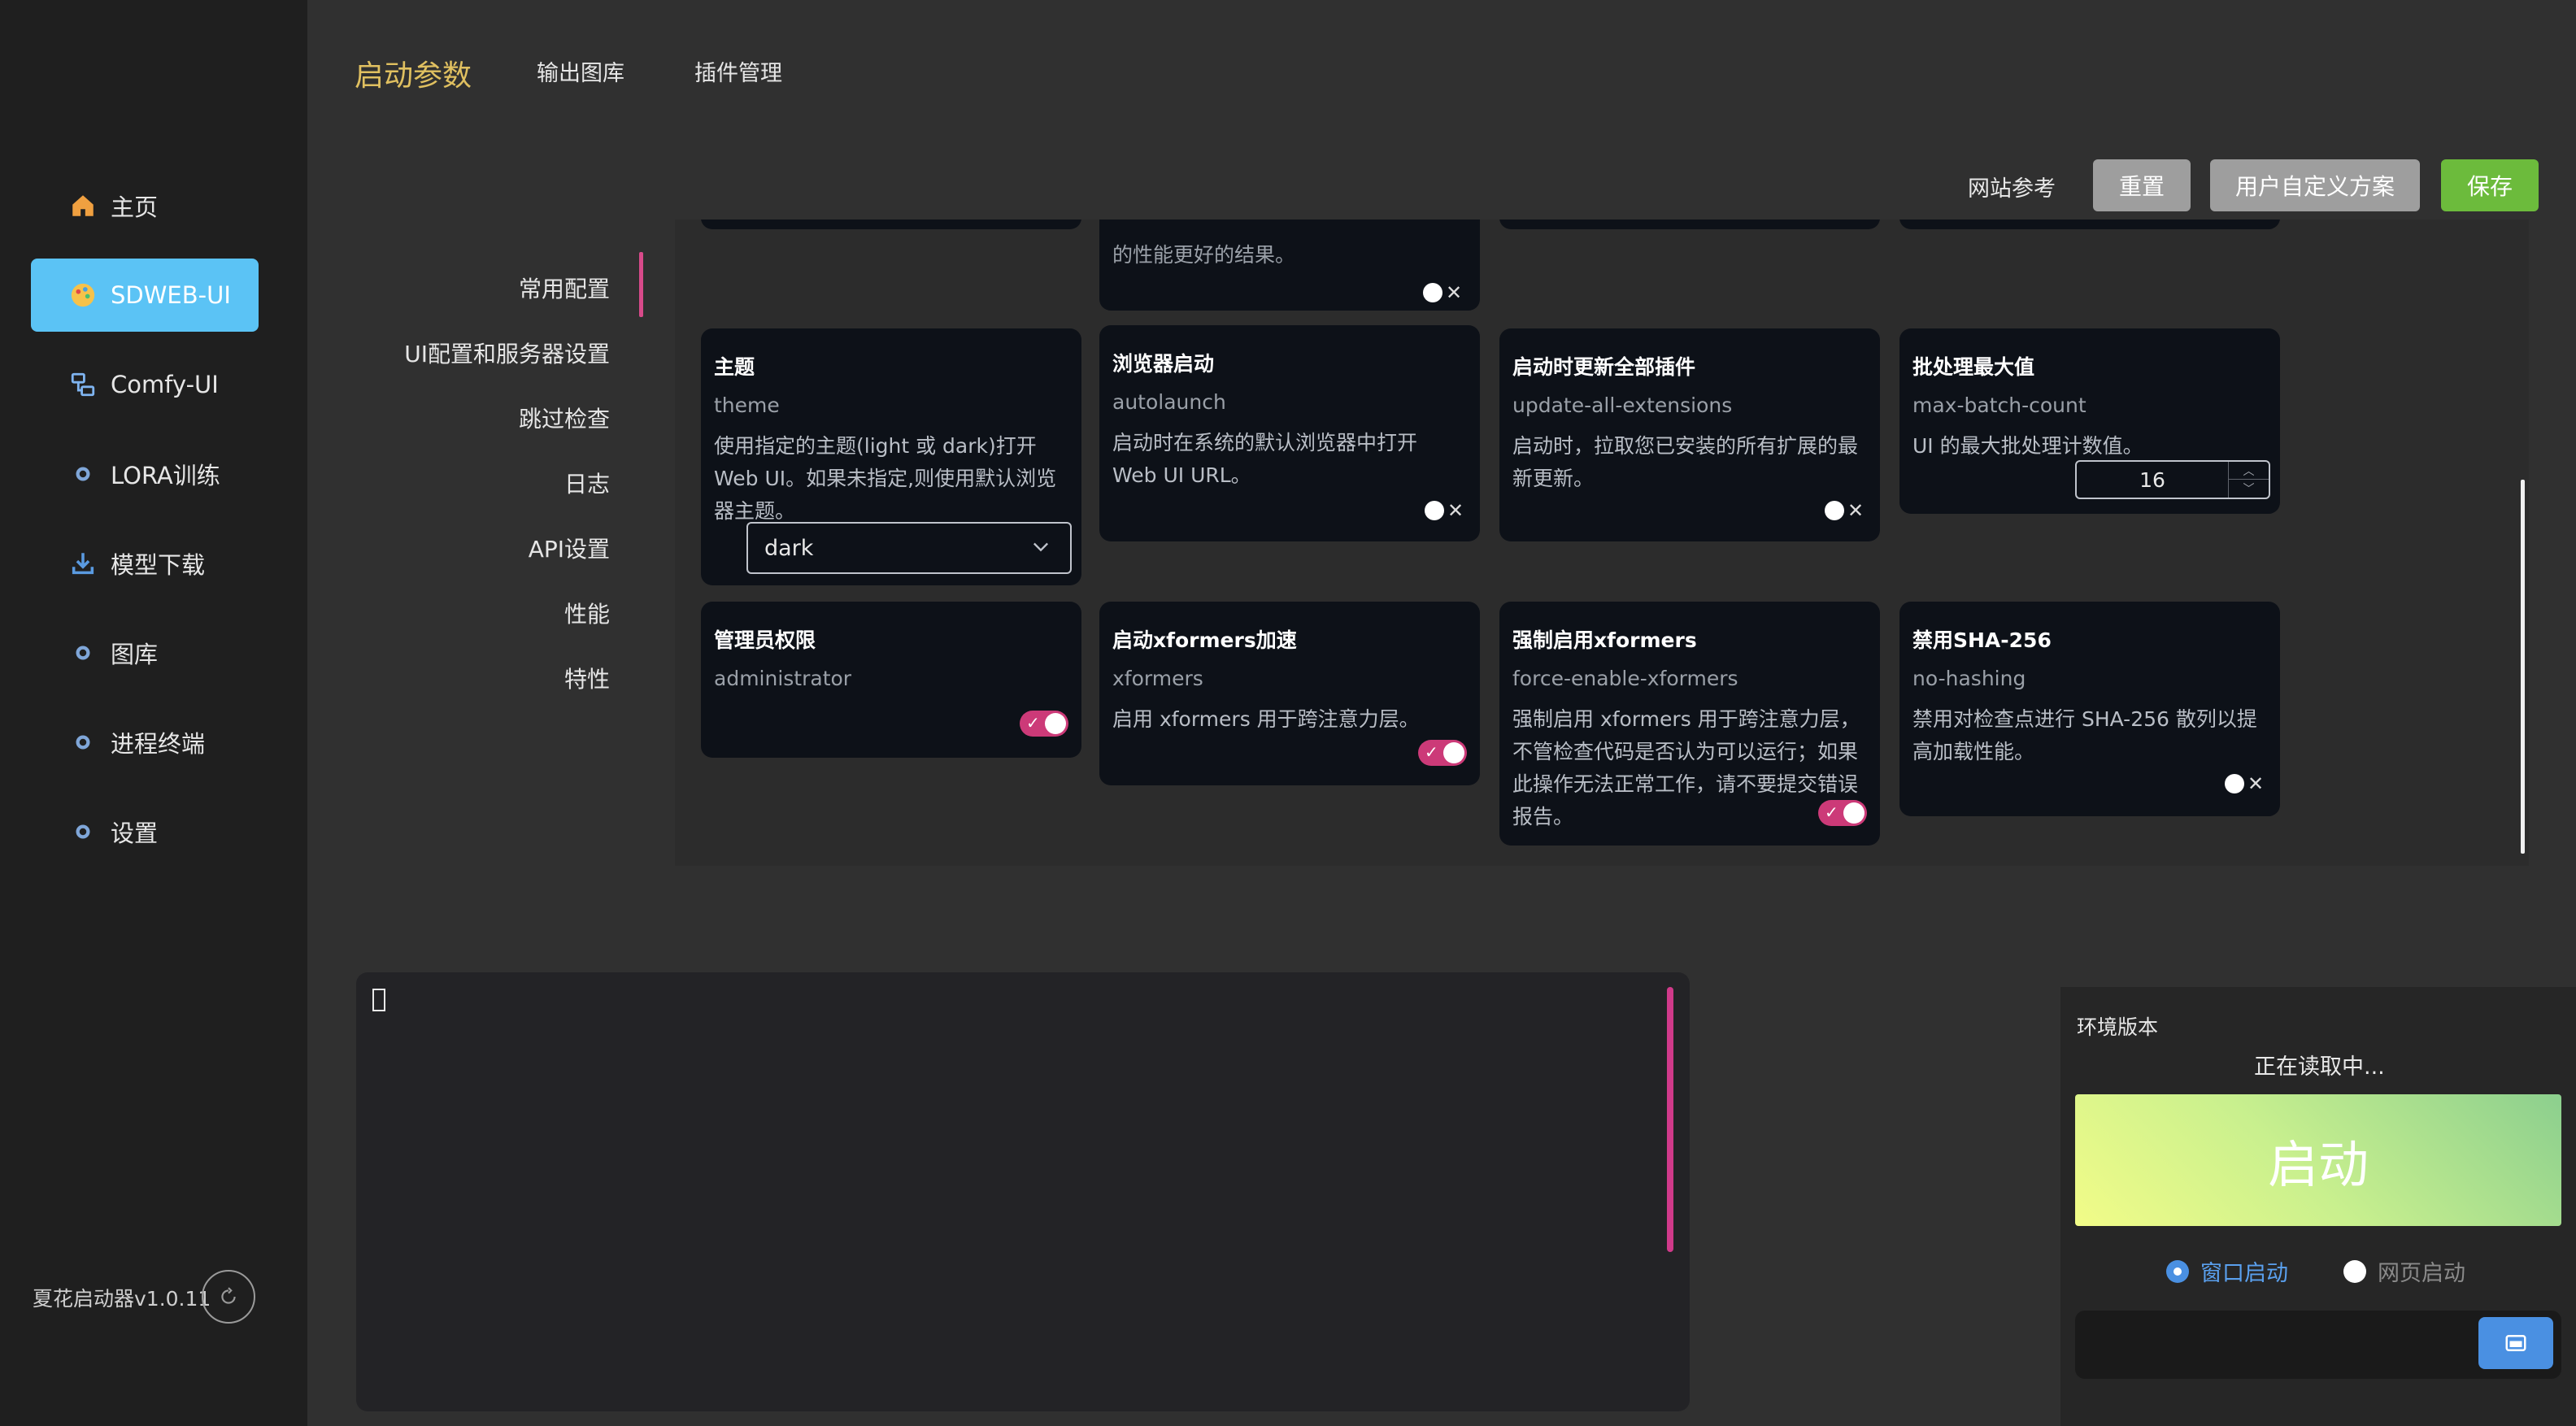  Describe the element at coordinates (1843, 813) in the screenshot. I see `force-xformers-toggle: ✓` at that location.